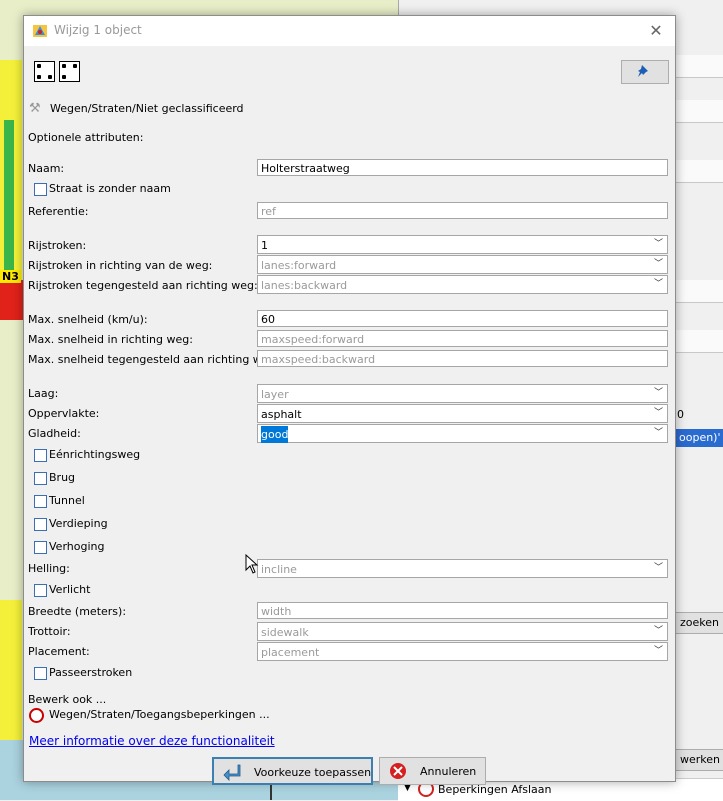 The image size is (723, 801). What do you see at coordinates (462, 568) in the screenshot?
I see `helling-combo: incline ﹀` at bounding box center [462, 568].